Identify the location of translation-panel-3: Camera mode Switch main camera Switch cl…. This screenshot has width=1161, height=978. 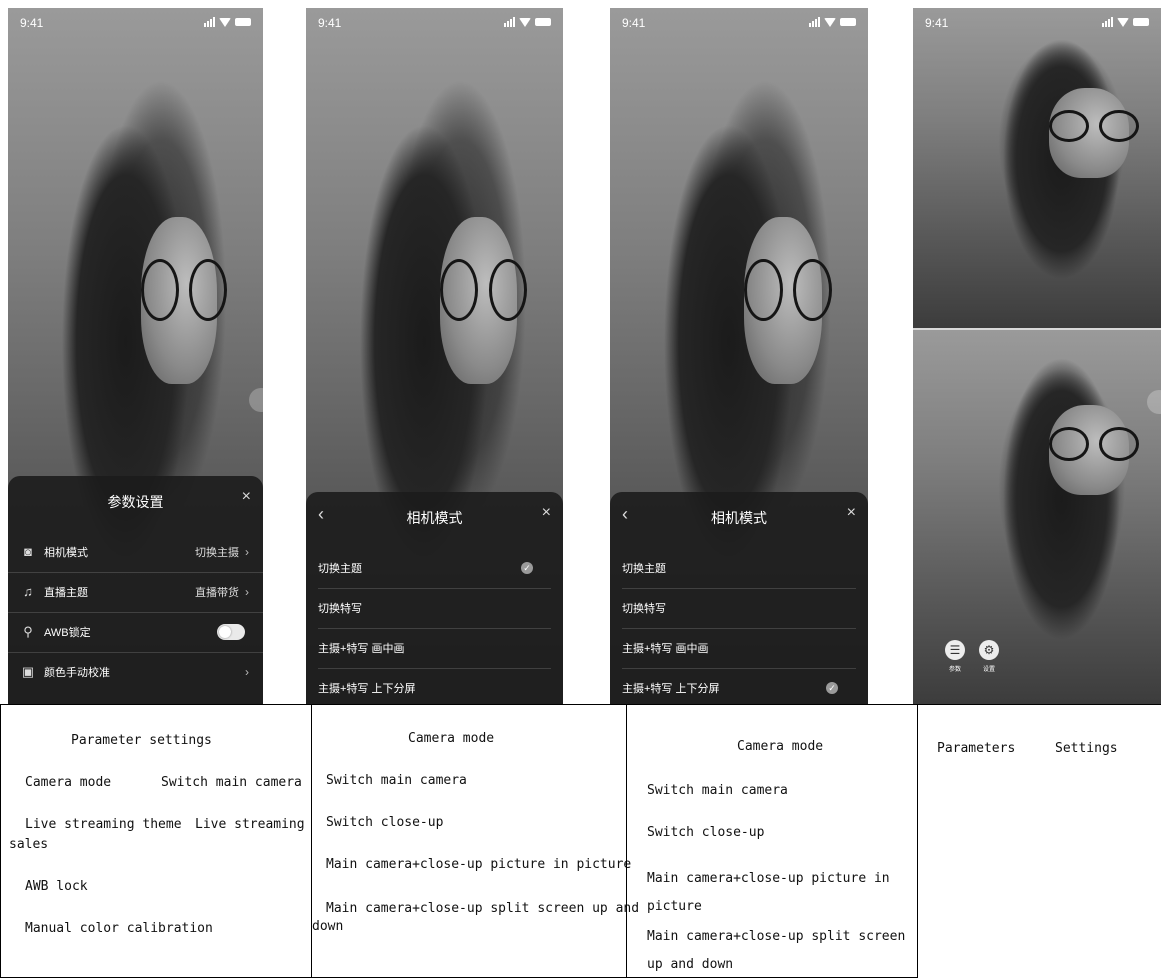
(772, 841).